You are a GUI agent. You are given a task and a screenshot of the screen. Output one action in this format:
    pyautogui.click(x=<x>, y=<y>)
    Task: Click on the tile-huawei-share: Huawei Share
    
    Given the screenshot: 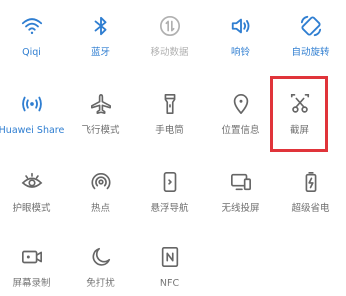 What is the action you would take?
    pyautogui.click(x=33, y=120)
    